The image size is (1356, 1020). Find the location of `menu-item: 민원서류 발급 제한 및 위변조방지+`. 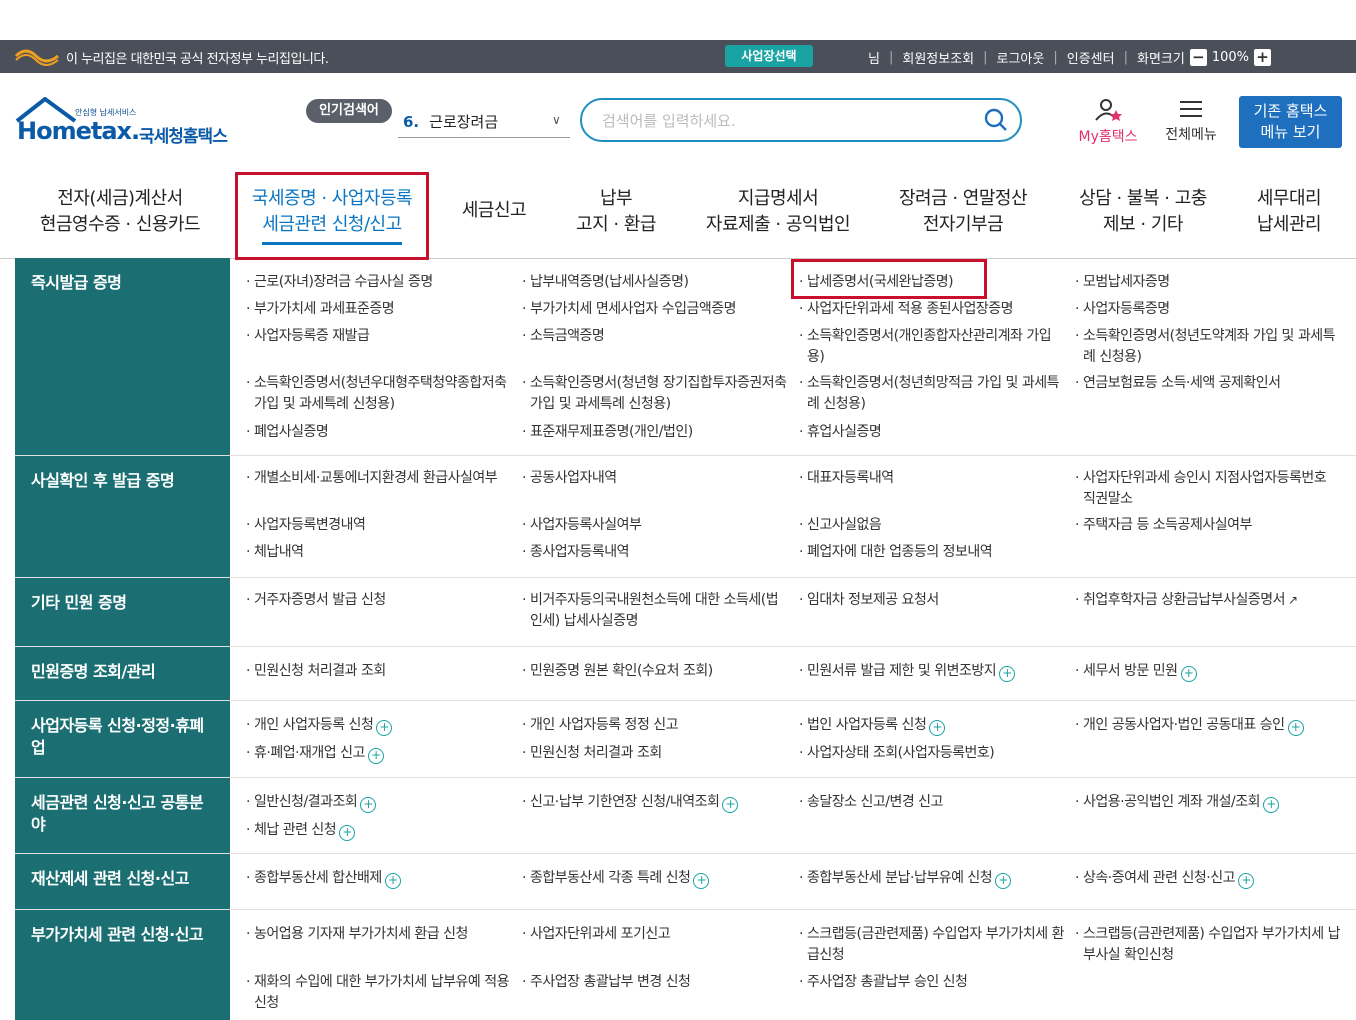

menu-item: 민원서류 발급 제한 및 위변조방지+ is located at coordinates (932, 671).